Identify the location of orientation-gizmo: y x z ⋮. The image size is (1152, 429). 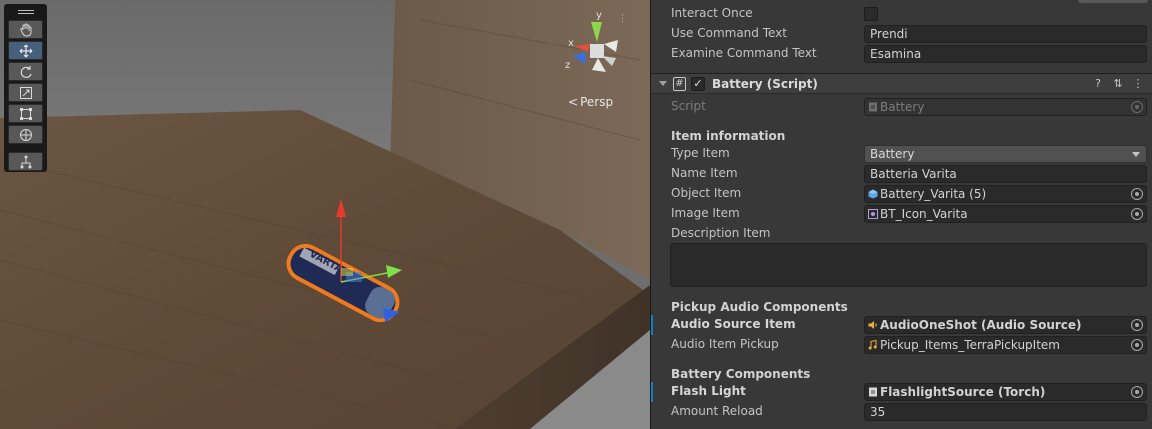
(595, 46).